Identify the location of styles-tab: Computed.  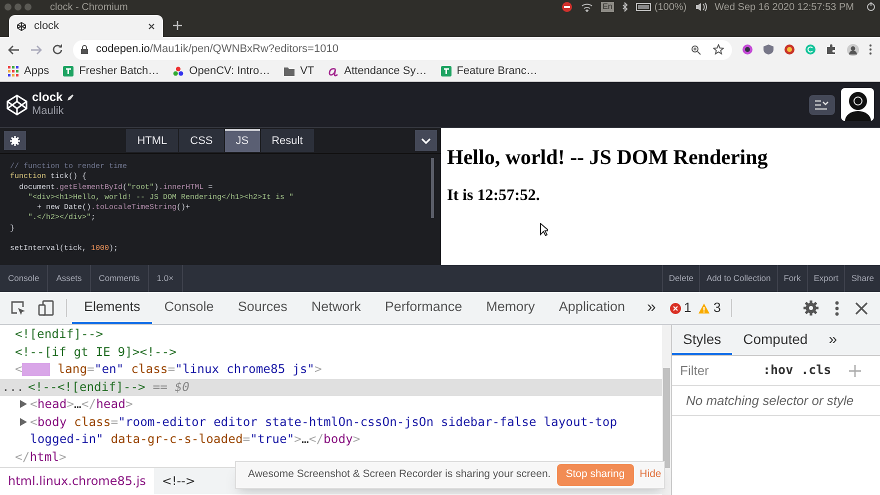
(775, 340).